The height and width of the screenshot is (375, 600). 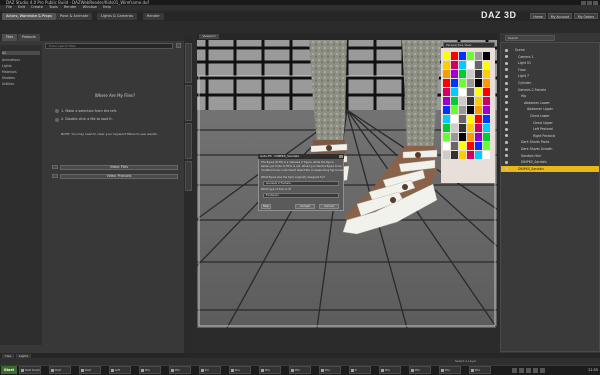 I want to click on tab-render: Render, so click(x=153, y=16).